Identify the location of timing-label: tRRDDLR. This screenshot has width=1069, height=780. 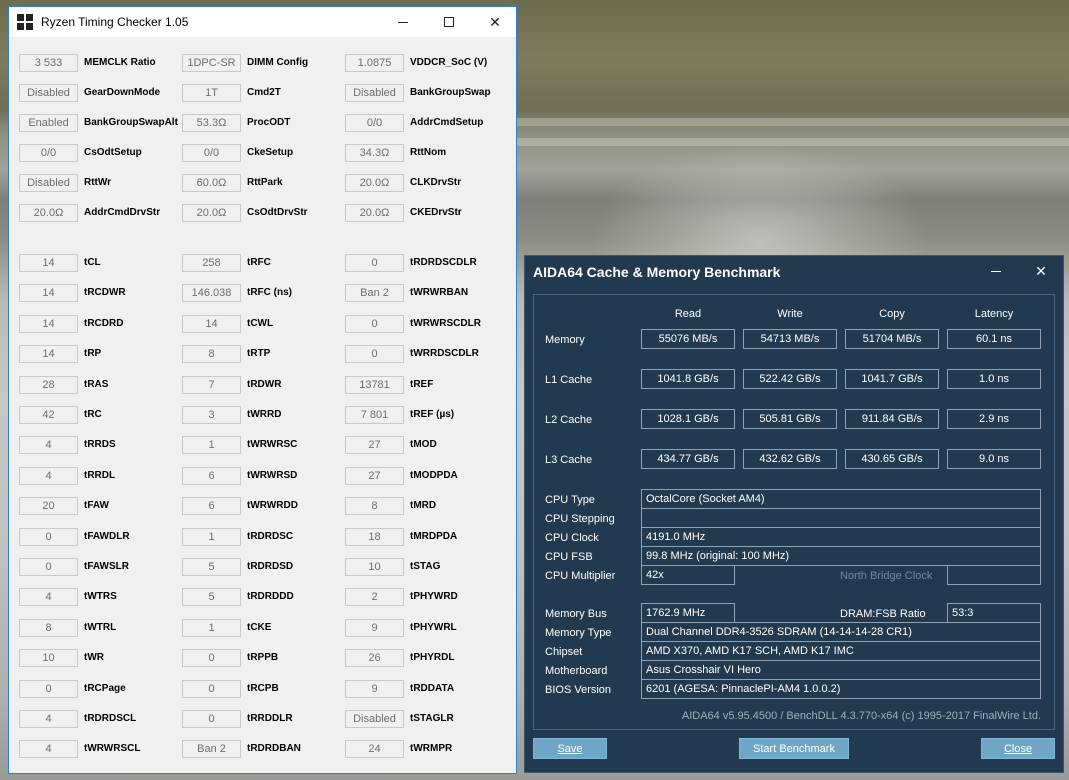
(270, 718).